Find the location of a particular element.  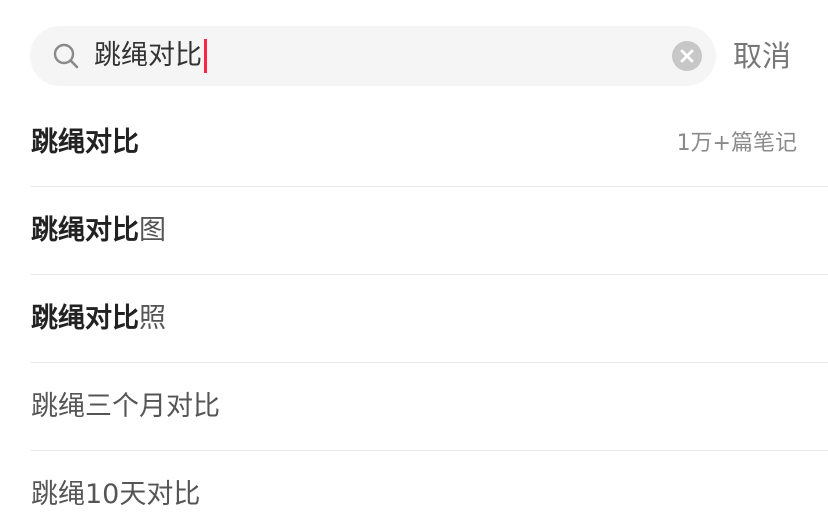

suggestion-text: 跳绳对比照 is located at coordinates (98, 319).